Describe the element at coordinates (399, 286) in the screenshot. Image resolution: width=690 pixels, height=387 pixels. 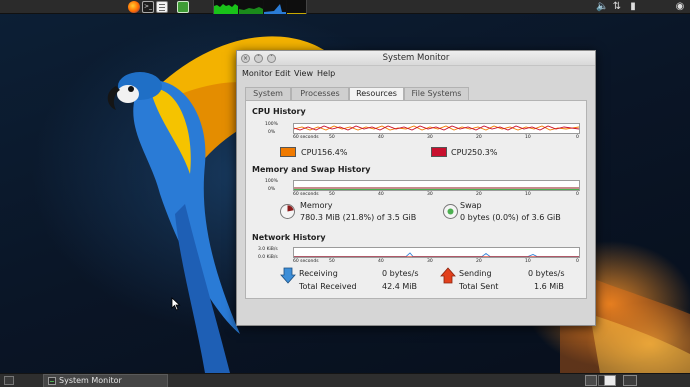
I see `total-received-value: 42.4 MiB` at that location.